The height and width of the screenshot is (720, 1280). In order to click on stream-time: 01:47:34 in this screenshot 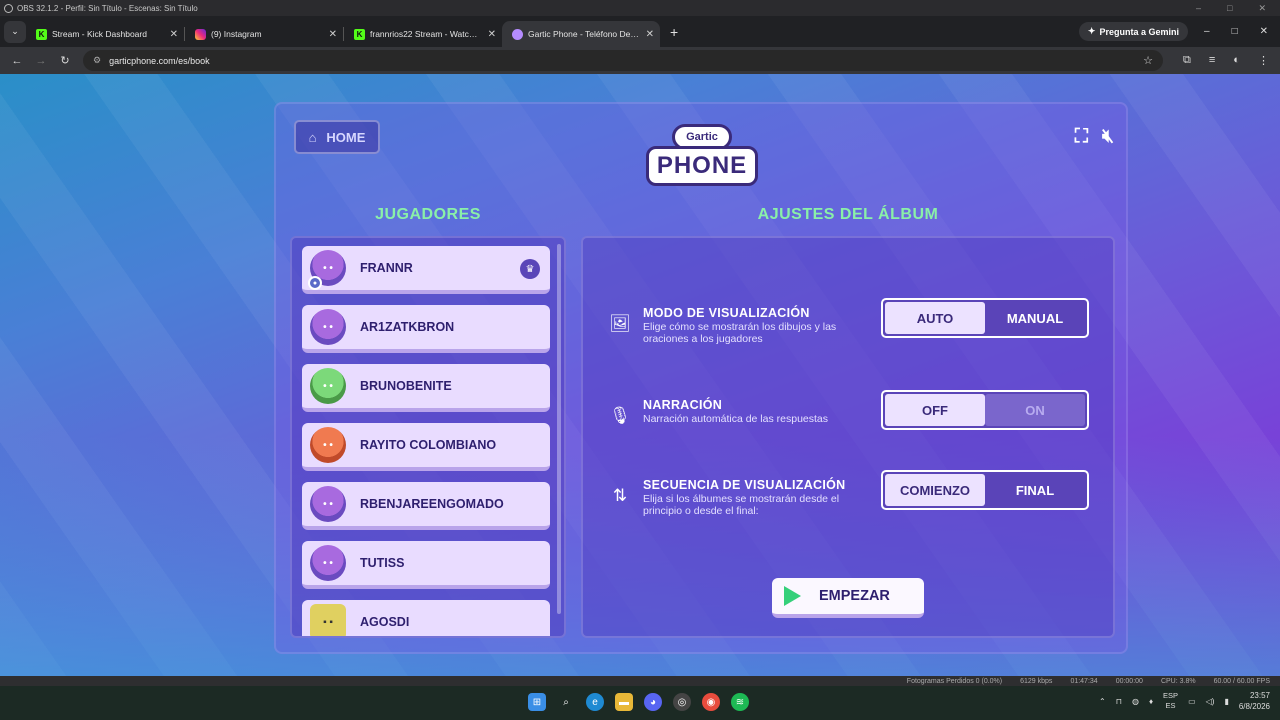, I will do `click(1084, 681)`.